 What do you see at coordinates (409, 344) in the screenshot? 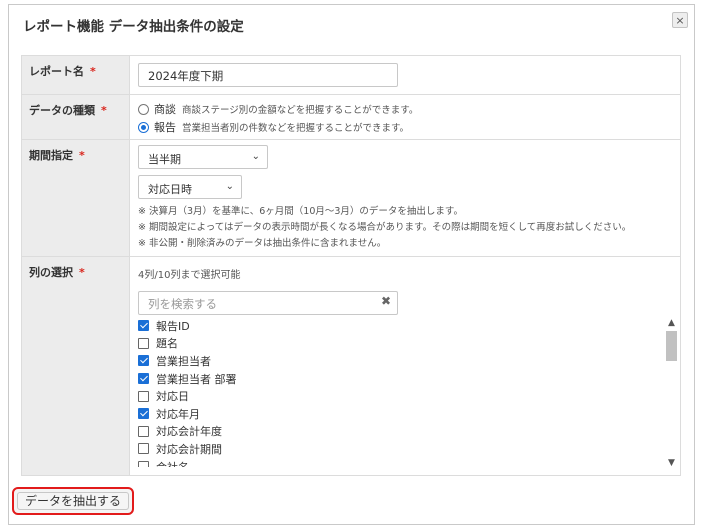
I see `list-item: 題名` at bounding box center [409, 344].